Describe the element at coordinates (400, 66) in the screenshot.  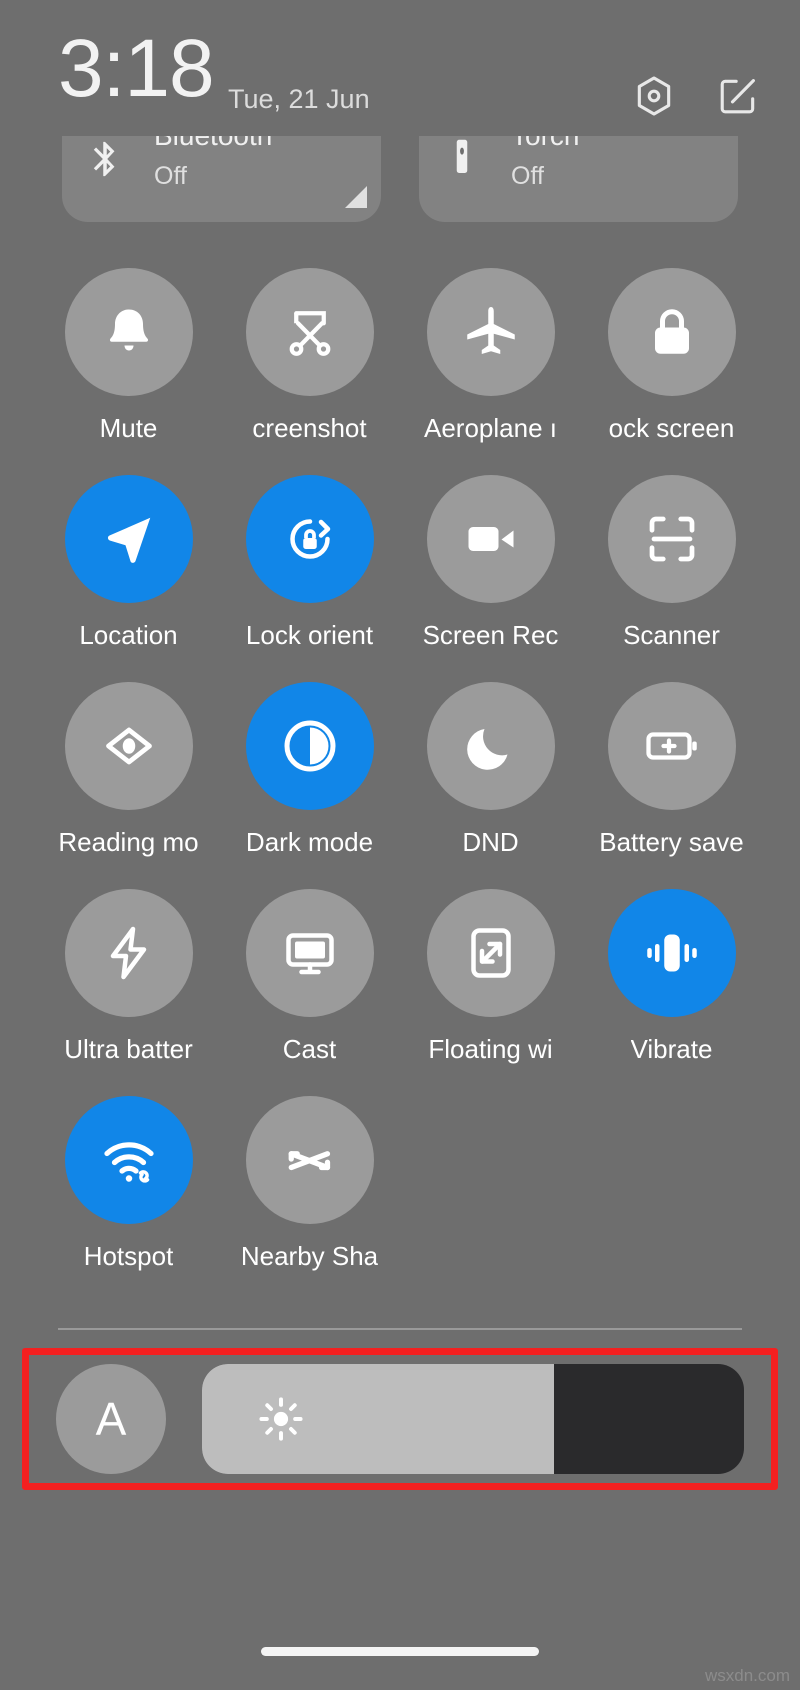
I see `status-header: 3:18 Tue, 21 Jun` at that location.